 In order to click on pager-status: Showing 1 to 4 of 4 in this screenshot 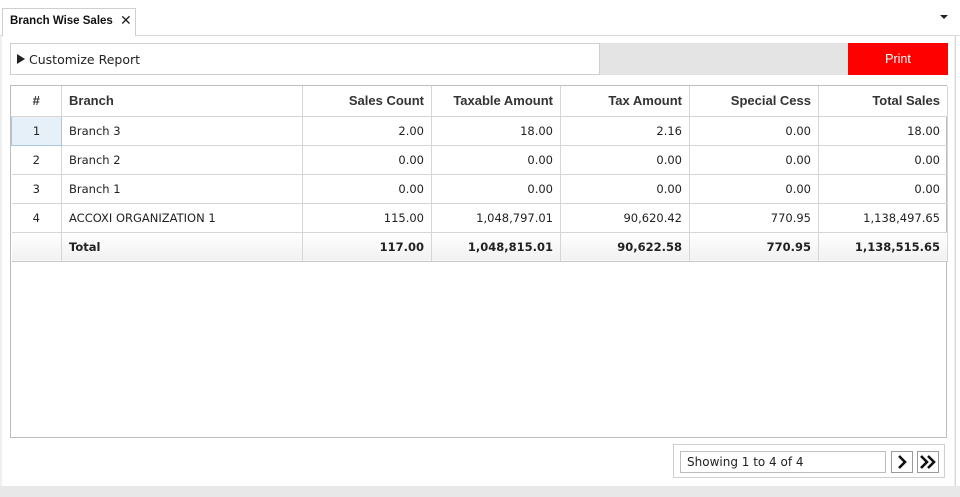, I will do `click(783, 462)`.